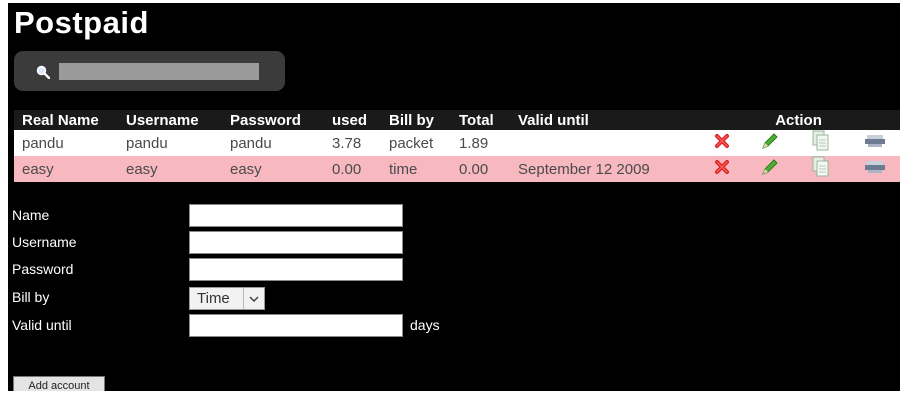 The height and width of the screenshot is (397, 902). I want to click on table-row: pandu pandu pandu 3.78 packet 1.89, so click(457, 143).